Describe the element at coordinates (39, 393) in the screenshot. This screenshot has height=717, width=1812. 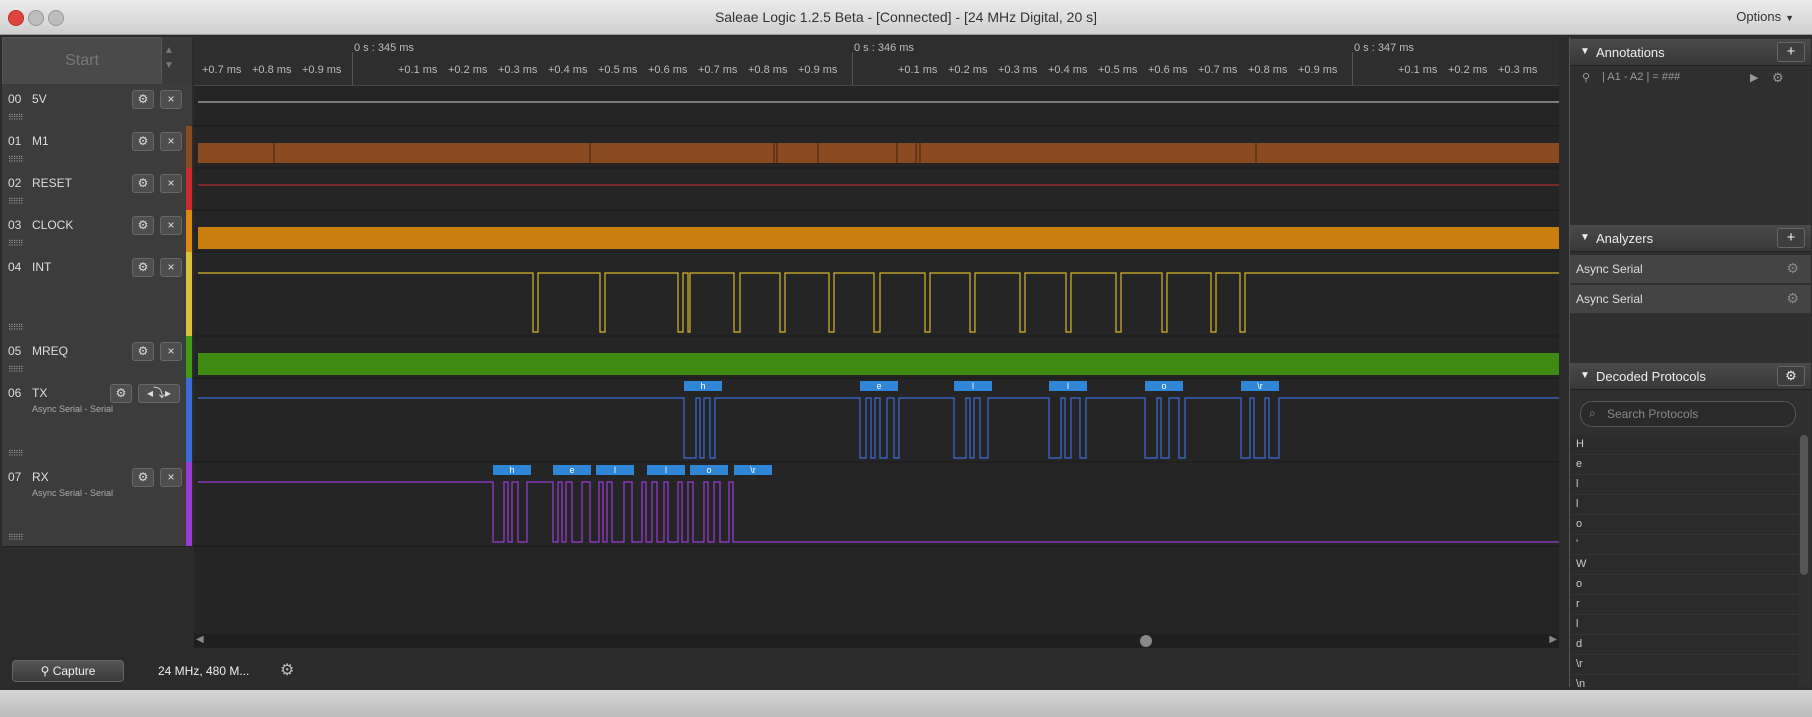
I see `channel-name: TX` at that location.